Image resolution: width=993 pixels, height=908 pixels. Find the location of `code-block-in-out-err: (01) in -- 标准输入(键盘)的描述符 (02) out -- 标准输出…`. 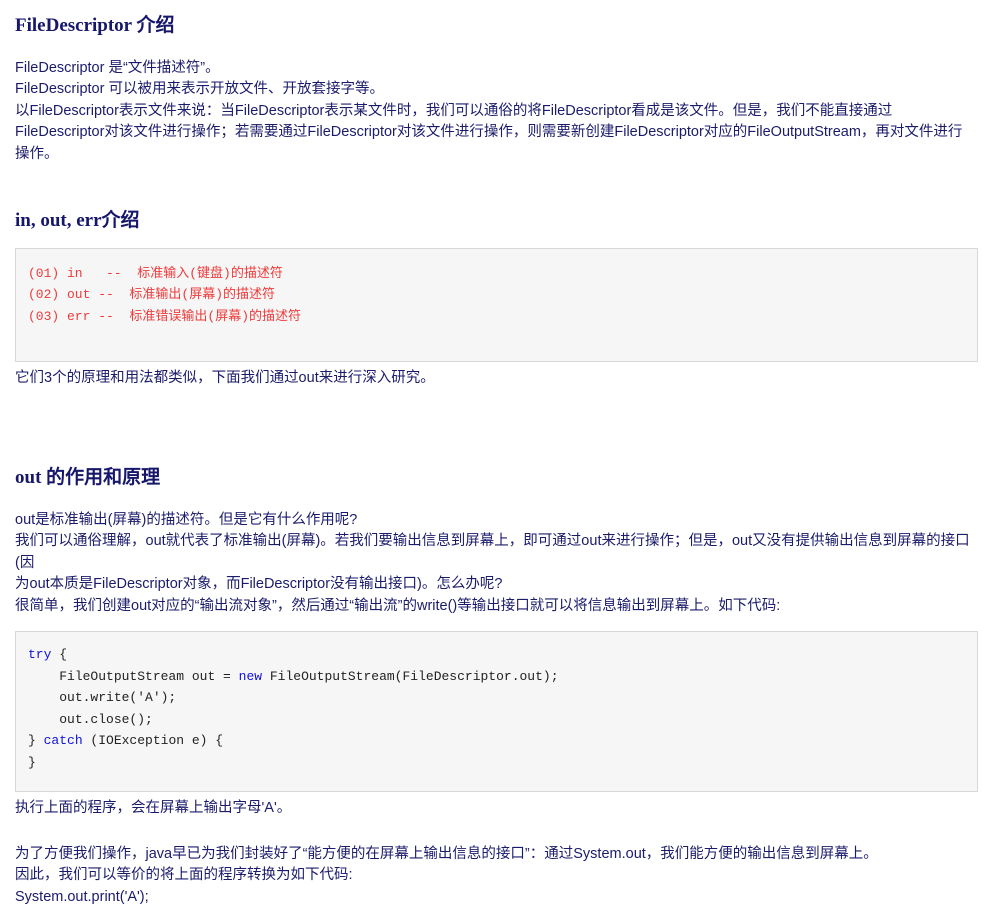

code-block-in-out-err: (01) in -- 标准输入(键盘)的描述符 (02) out -- 标准输出… is located at coordinates (496, 305).